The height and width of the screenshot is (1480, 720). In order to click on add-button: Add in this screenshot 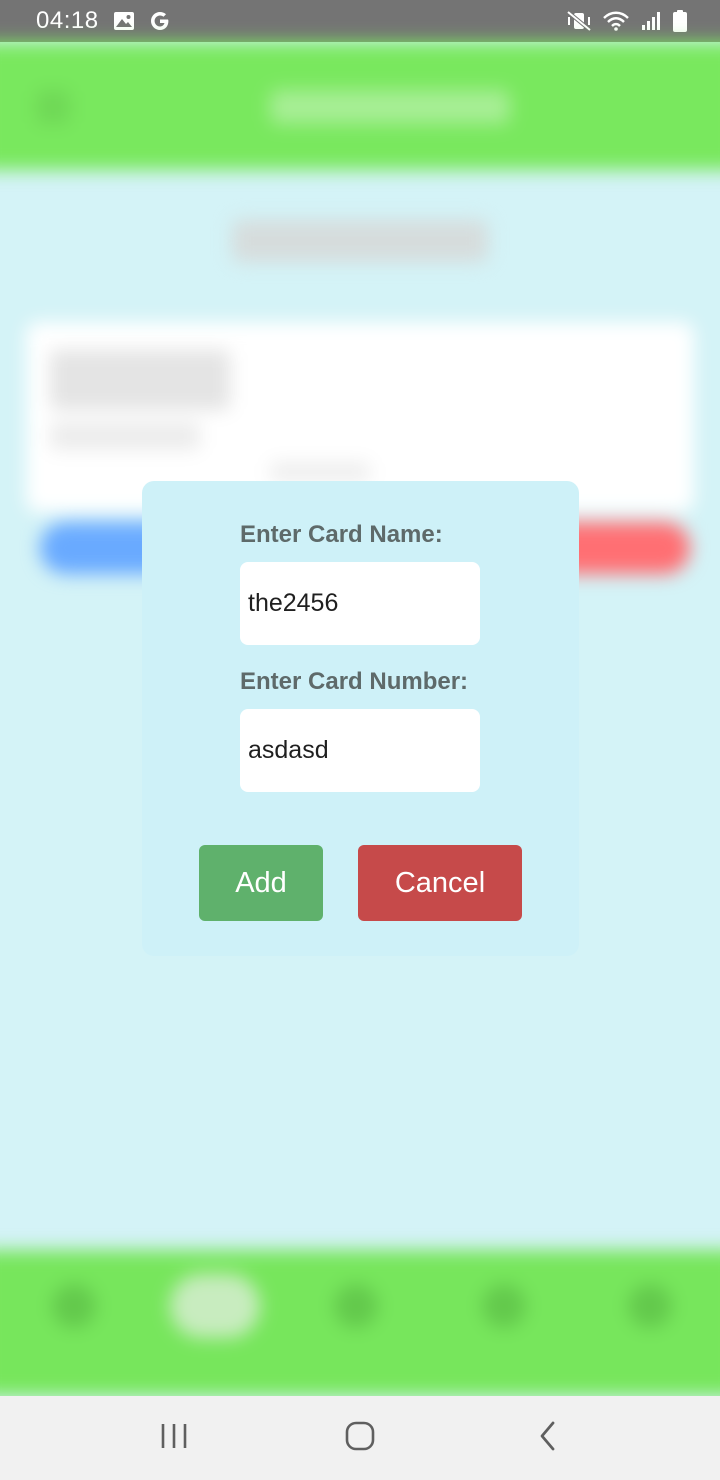, I will do `click(261, 883)`.